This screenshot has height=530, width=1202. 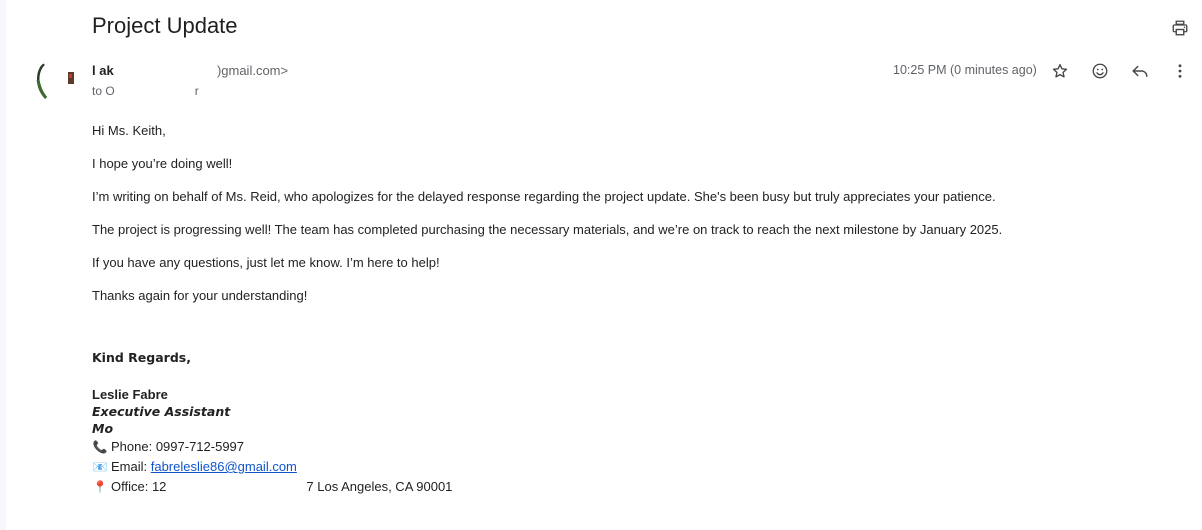 I want to click on body-paragraph: Hi Ms. Keith,, so click(x=129, y=130).